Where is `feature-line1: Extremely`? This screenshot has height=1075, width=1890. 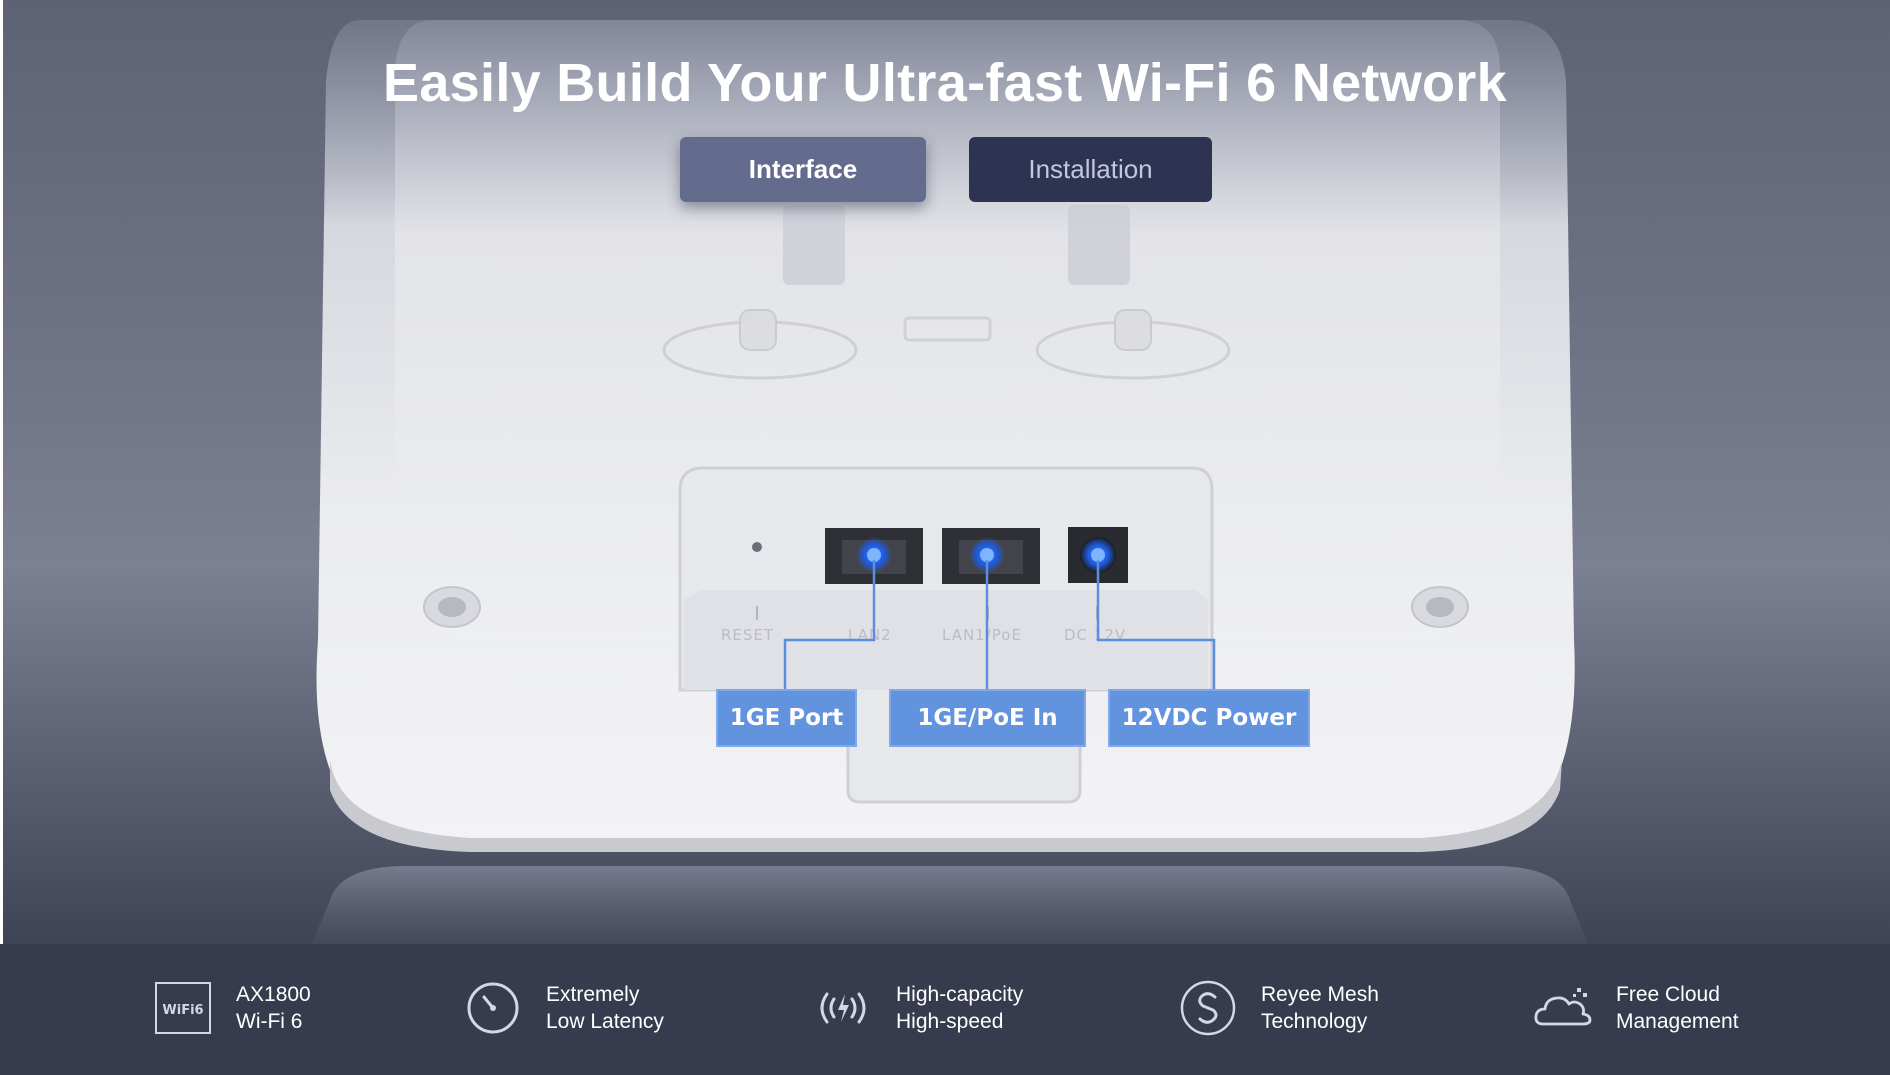 feature-line1: Extremely is located at coordinates (593, 994).